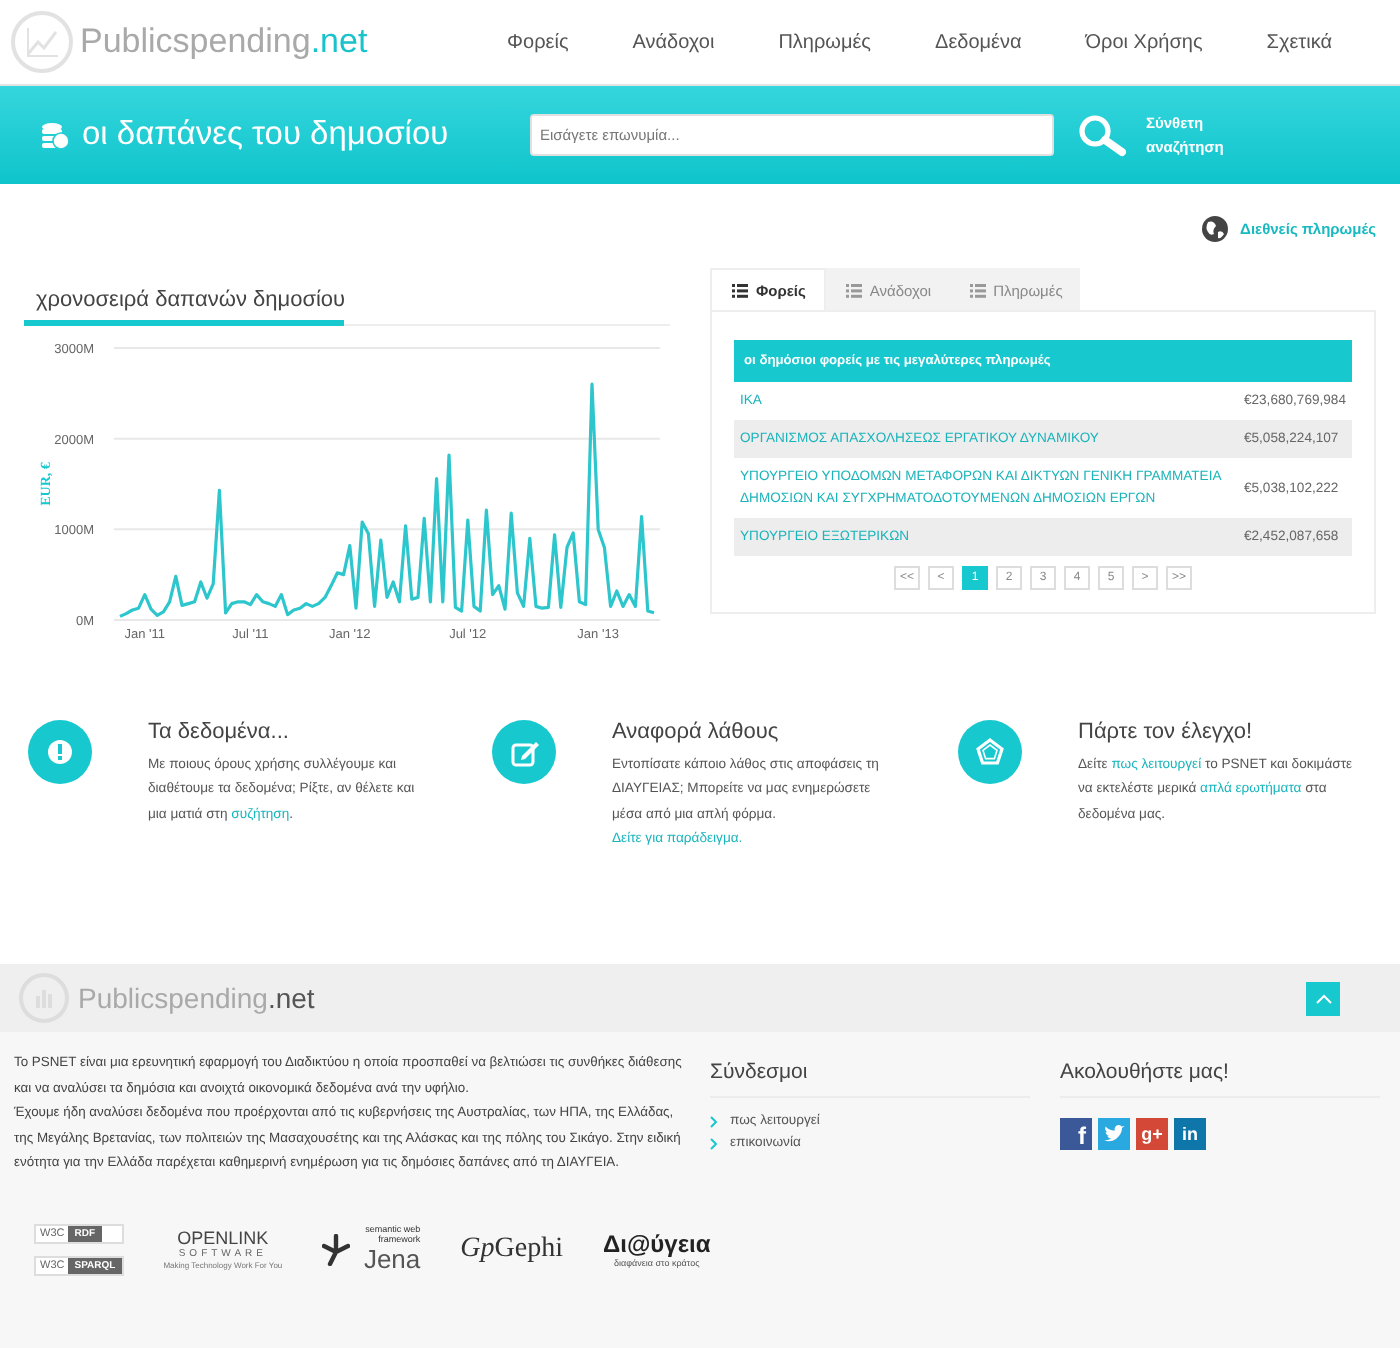 This screenshot has width=1400, height=1348. I want to click on banner-title: οι δαπάνες του δημοσίου, so click(265, 135).